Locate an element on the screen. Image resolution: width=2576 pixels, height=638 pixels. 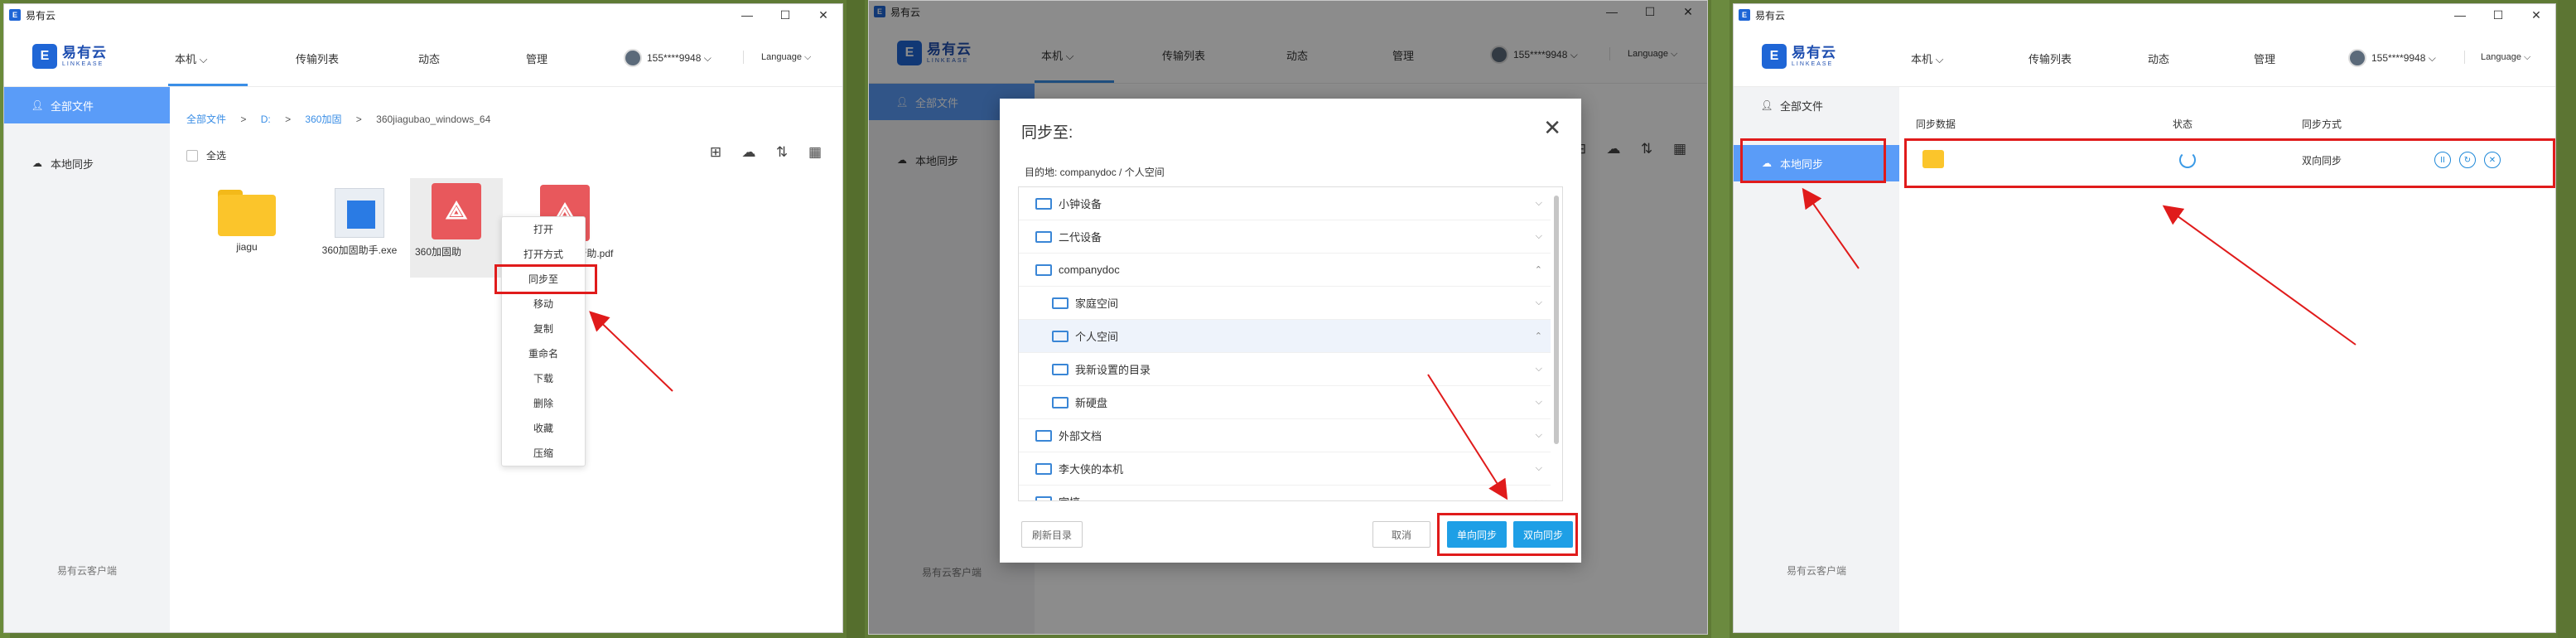
select-all: 全选 is located at coordinates (206, 155).